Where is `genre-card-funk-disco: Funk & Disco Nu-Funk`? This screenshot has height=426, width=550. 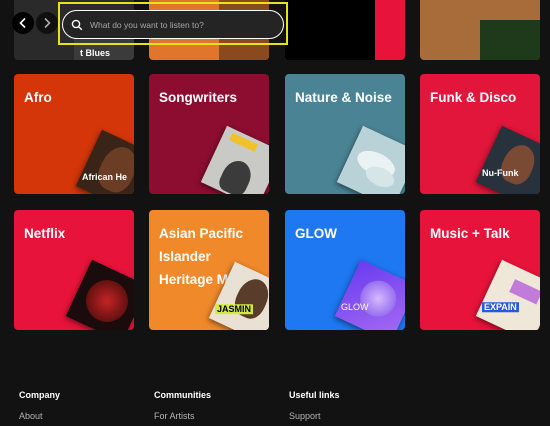 genre-card-funk-disco: Funk & Disco Nu-Funk is located at coordinates (480, 134).